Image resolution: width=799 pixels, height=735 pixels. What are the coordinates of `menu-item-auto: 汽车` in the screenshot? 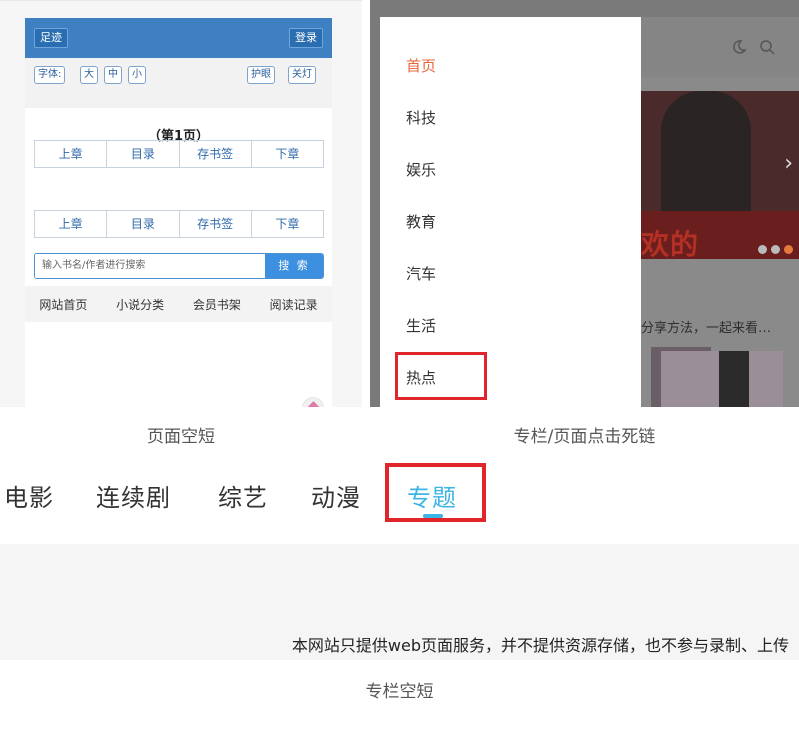 It's located at (421, 273).